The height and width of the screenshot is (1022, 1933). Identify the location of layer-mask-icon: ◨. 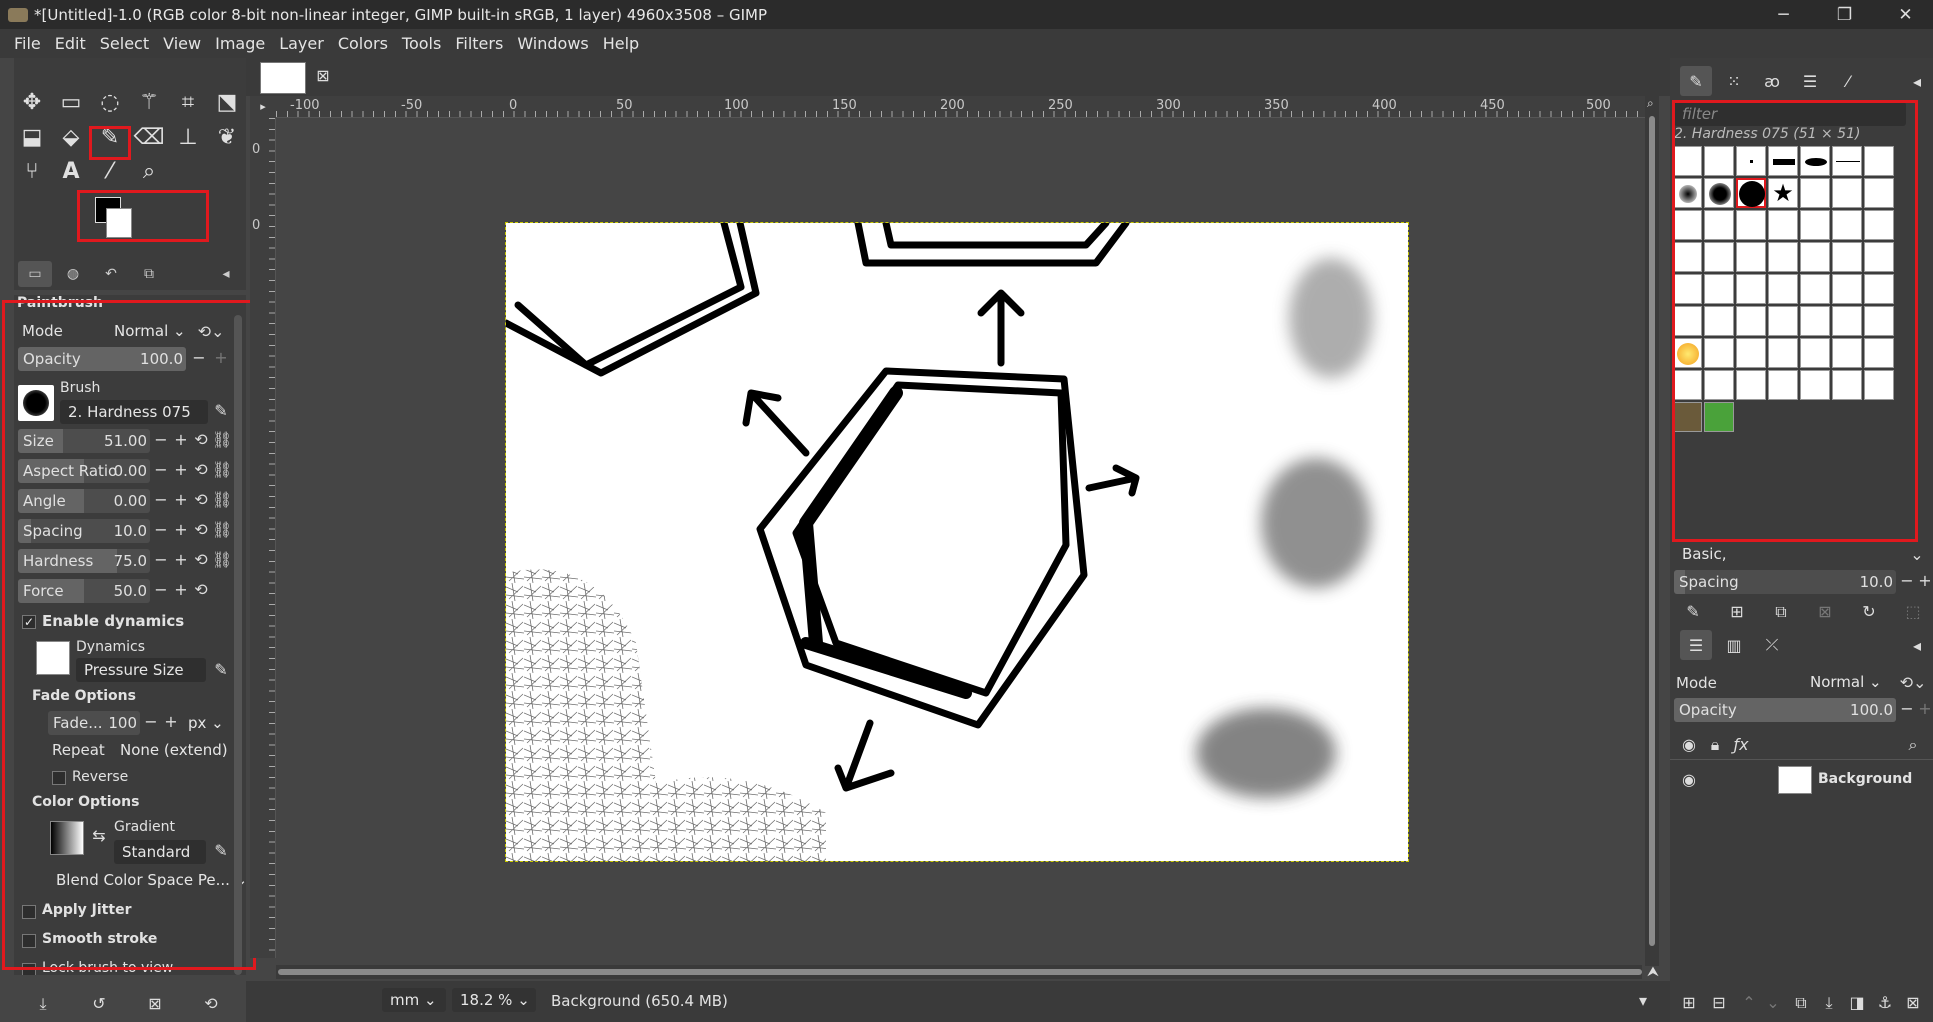
(1857, 1003).